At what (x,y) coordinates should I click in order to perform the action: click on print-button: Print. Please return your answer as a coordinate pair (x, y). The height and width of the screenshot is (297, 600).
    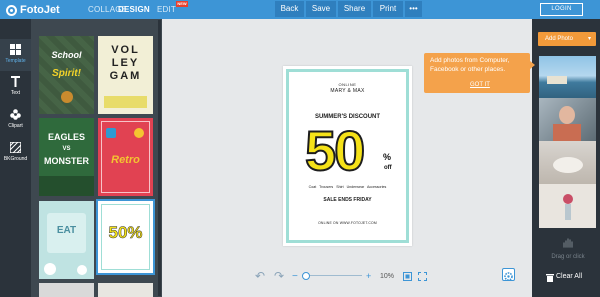
    Looking at the image, I should click on (388, 9).